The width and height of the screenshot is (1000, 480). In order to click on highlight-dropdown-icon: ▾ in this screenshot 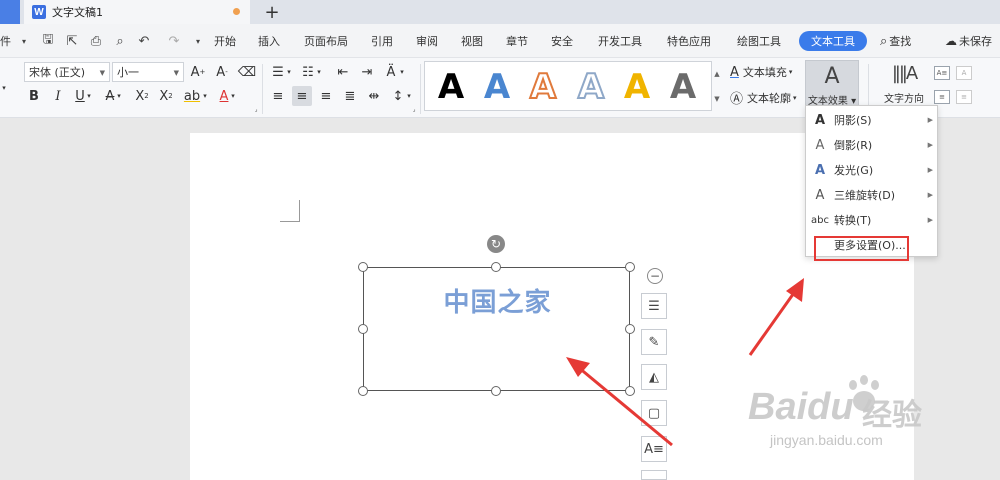, I will do `click(205, 96)`.